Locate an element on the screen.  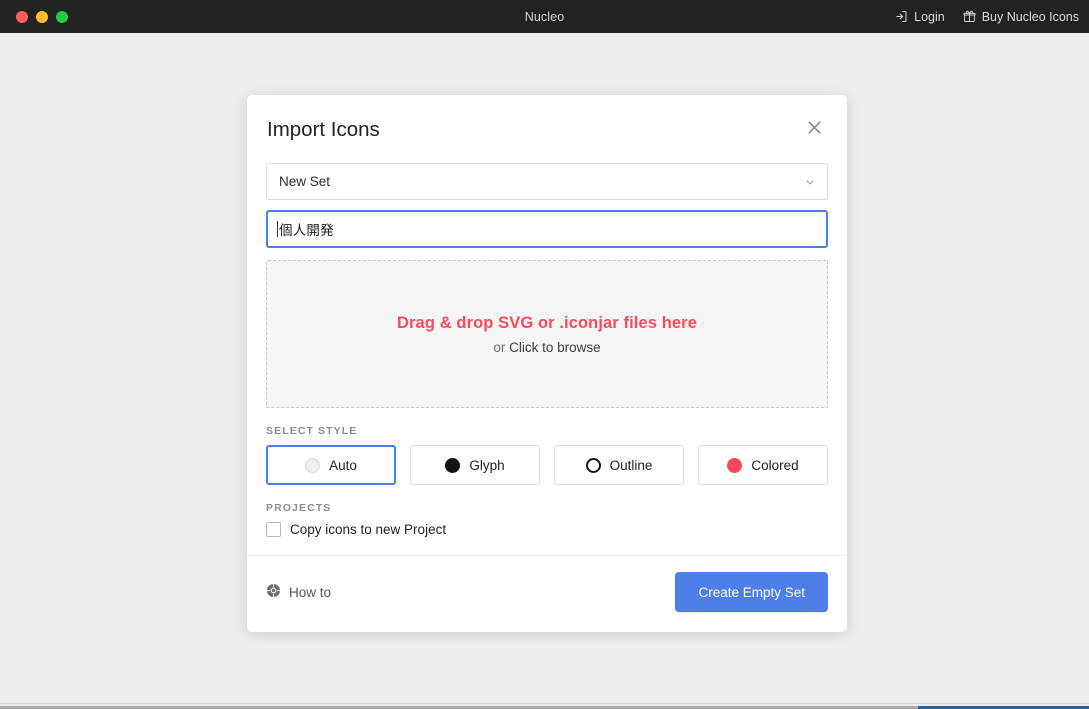
create-empty-set-button: Create Empty Set is located at coordinates (751, 592).